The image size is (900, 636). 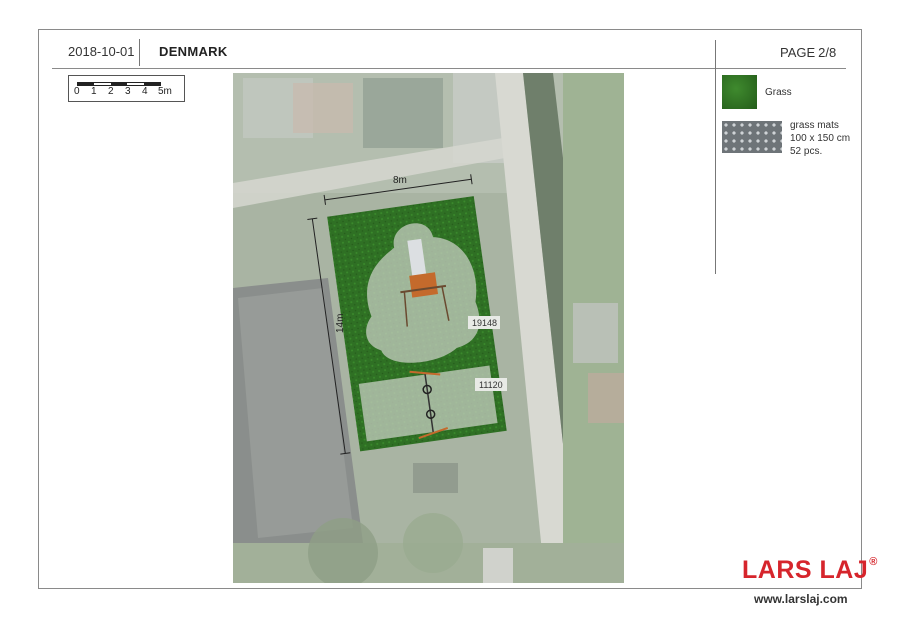 I want to click on legend-mats-line: grass mats, so click(x=814, y=125).